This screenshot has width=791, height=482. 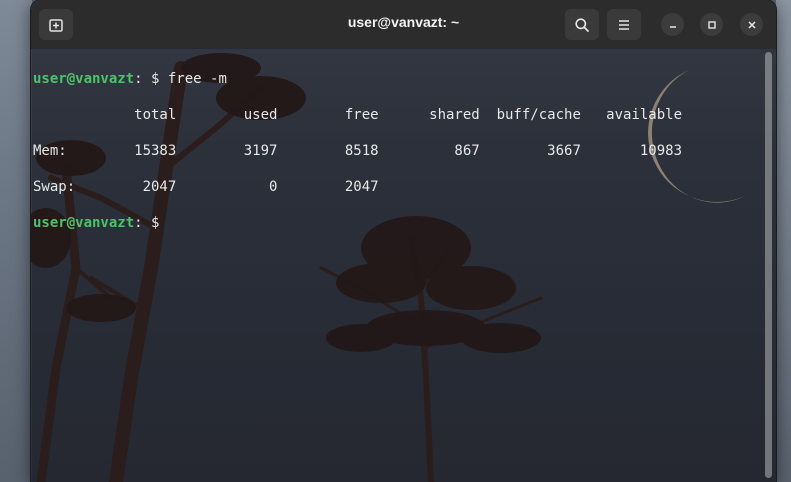 What do you see at coordinates (768, 265) in the screenshot?
I see `scrollbar` at bounding box center [768, 265].